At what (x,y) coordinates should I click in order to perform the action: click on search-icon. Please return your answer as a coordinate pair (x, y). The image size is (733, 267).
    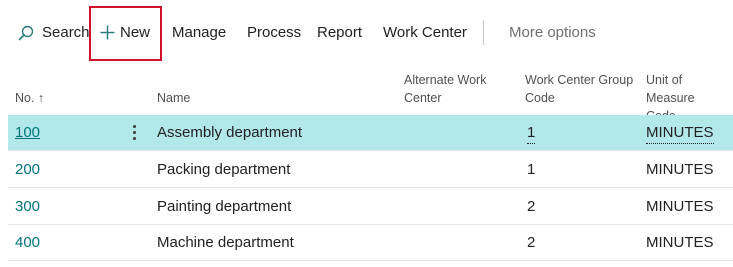
    Looking at the image, I should click on (26, 33).